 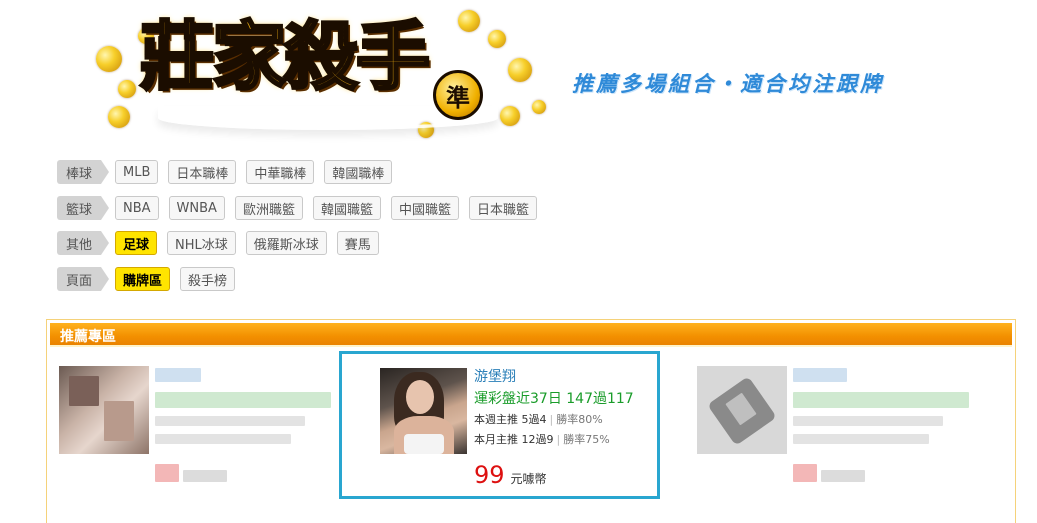 I want to click on category-button-cpbl: 中華職棒, so click(x=280, y=172).